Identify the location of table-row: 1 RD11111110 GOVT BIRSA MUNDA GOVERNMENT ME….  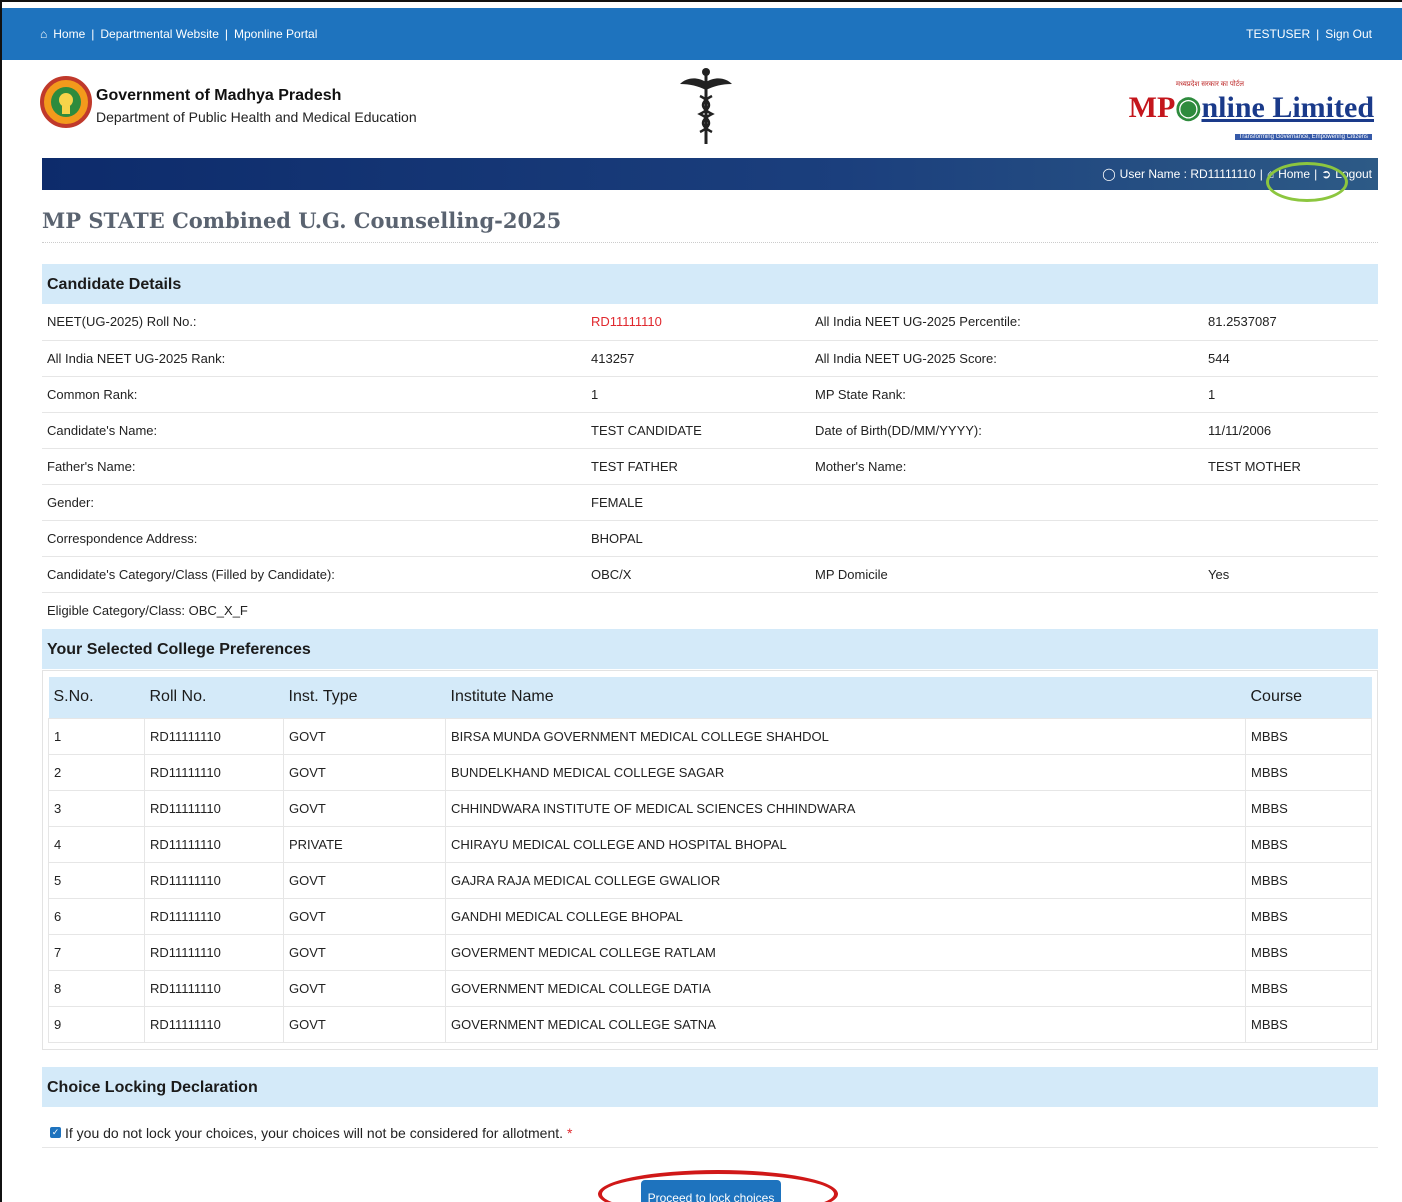
(710, 736).